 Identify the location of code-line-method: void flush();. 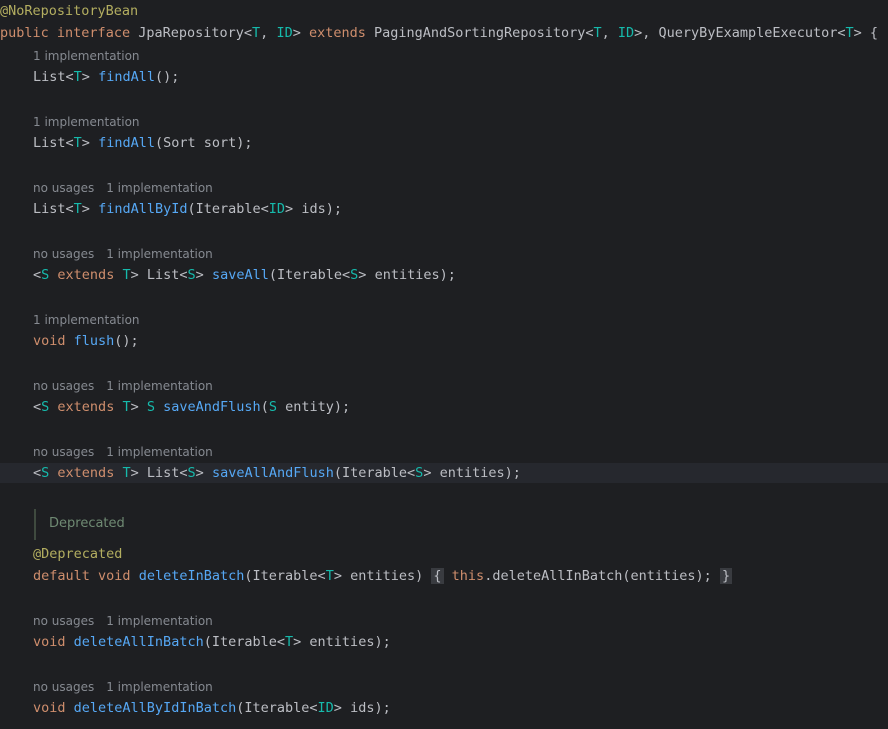
(444, 341).